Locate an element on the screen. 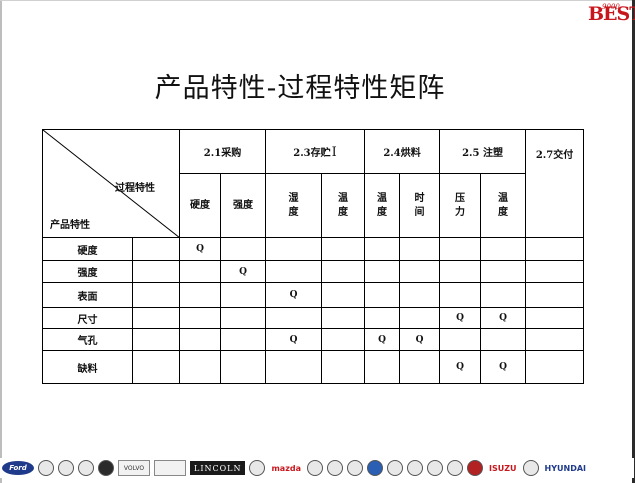 The width and height of the screenshot is (635, 483). slide-title: 产品特性-过程特性矩阵 is located at coordinates (300, 88).